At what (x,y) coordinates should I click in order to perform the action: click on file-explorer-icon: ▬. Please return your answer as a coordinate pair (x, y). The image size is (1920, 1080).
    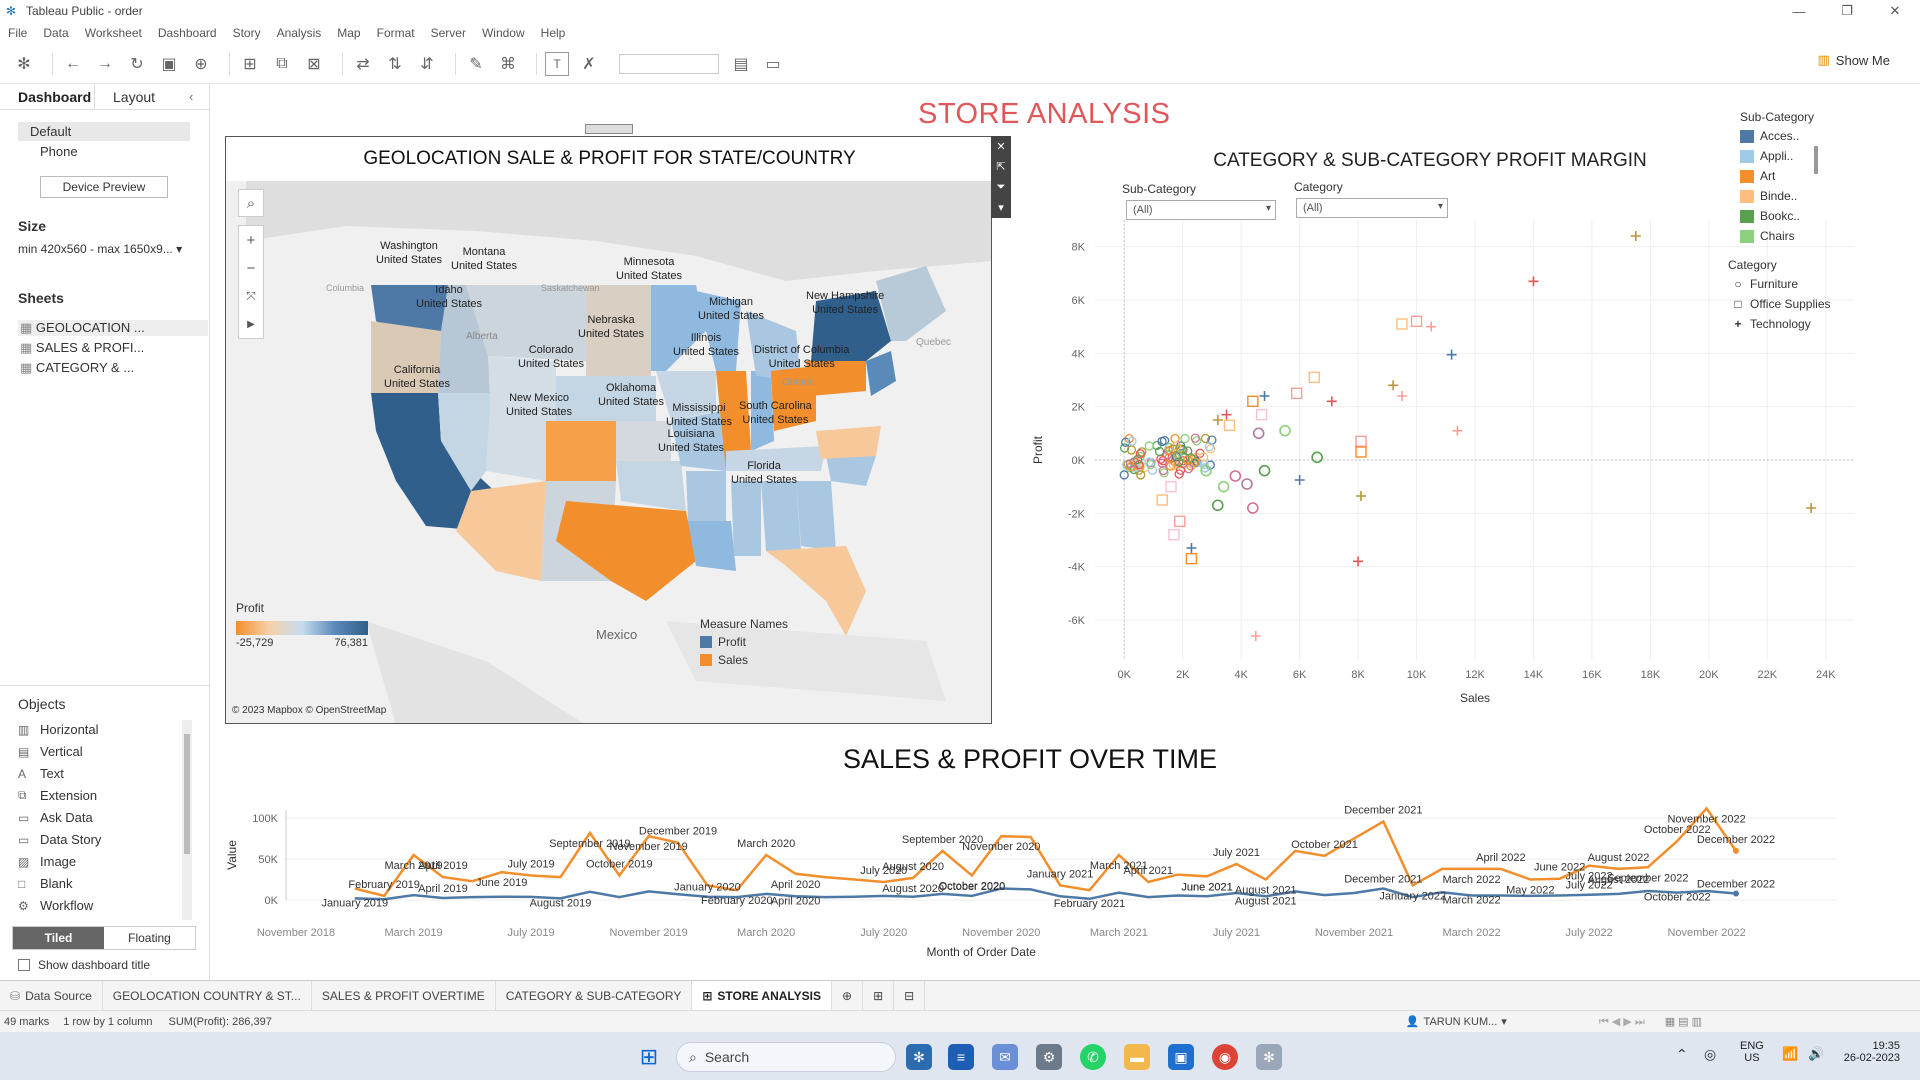
    Looking at the image, I should click on (1137, 1057).